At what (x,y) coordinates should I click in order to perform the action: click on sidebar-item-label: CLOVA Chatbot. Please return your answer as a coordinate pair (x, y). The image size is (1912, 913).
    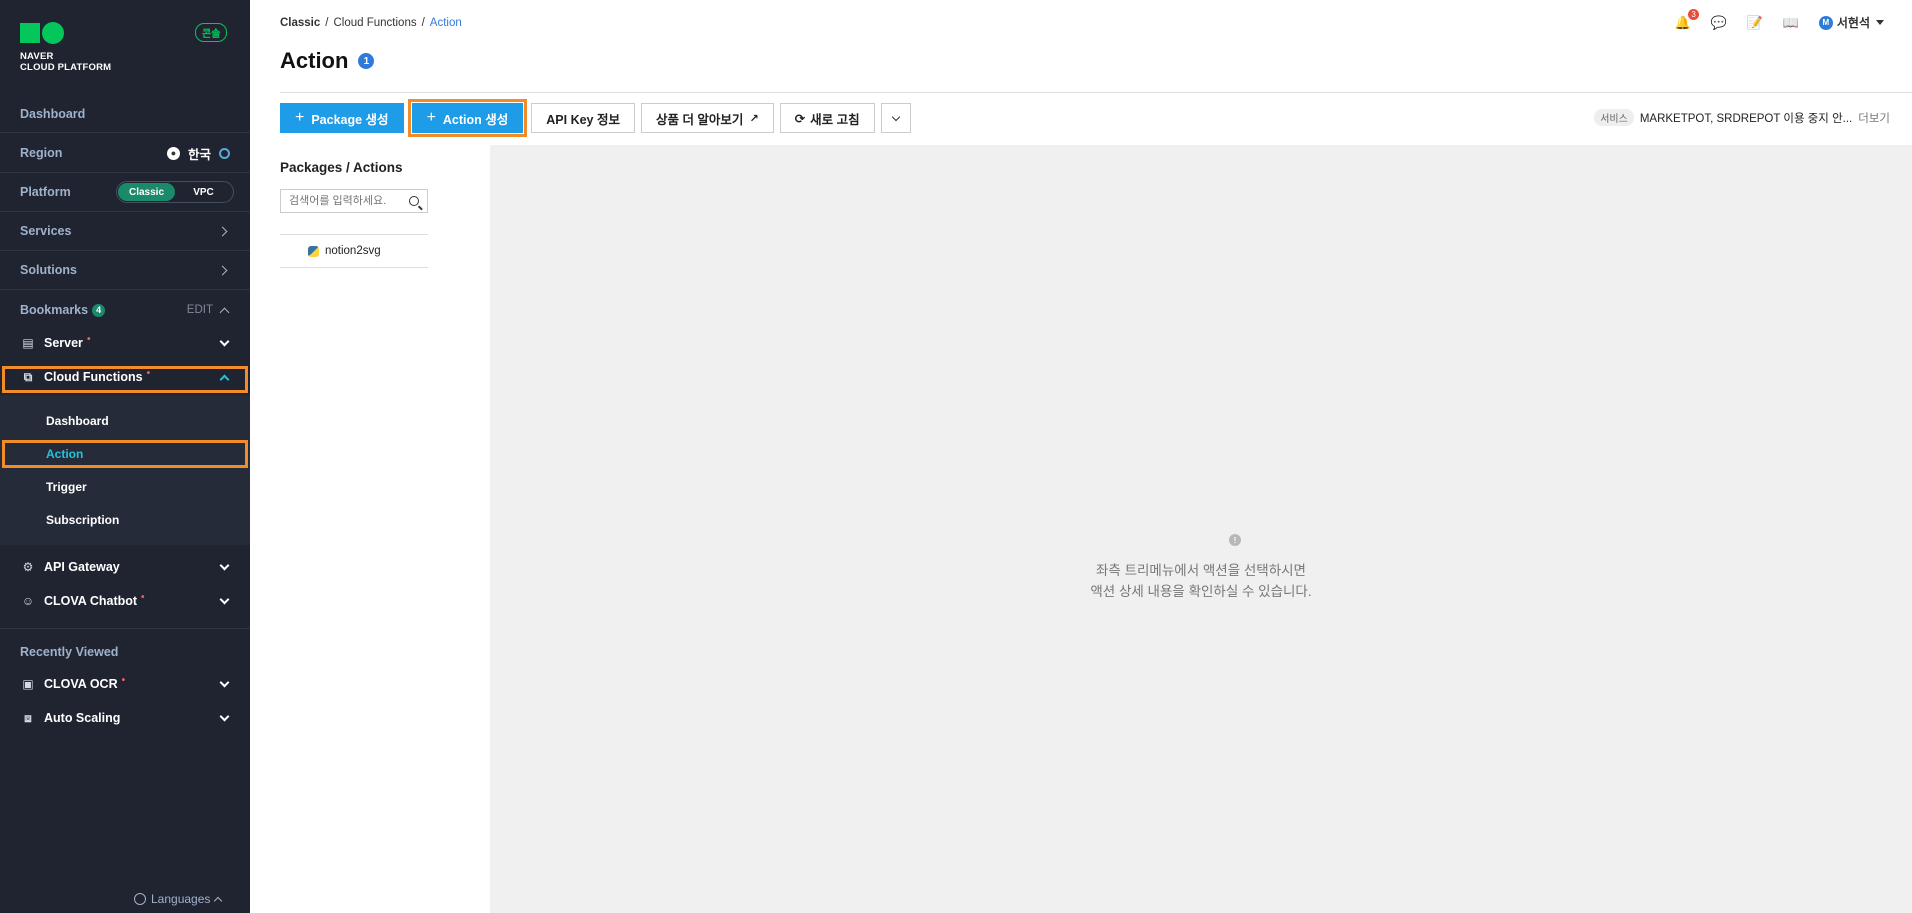
    Looking at the image, I should click on (91, 601).